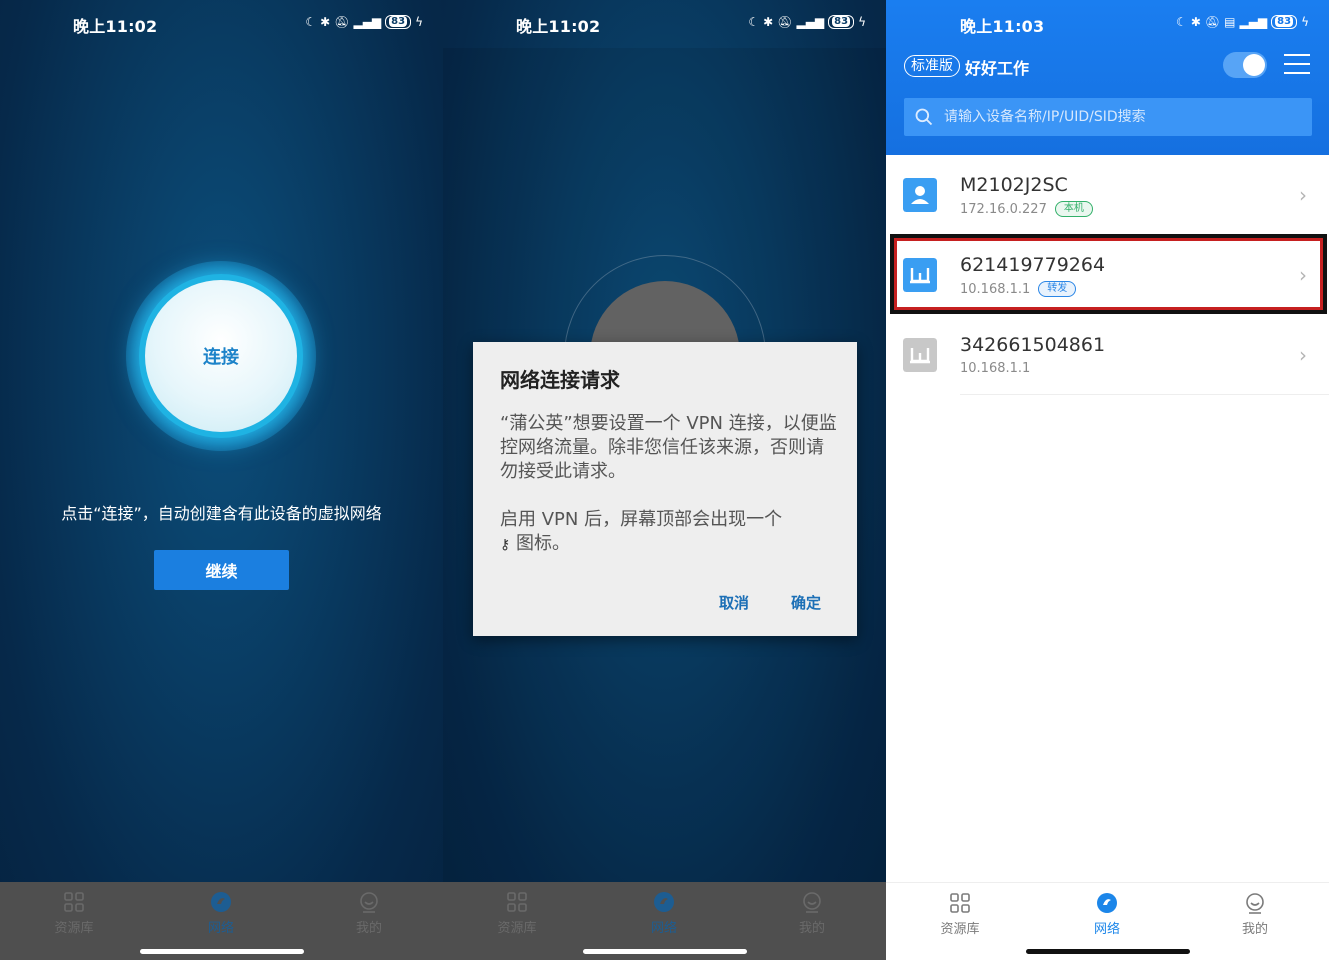 This screenshot has width=1329, height=960. Describe the element at coordinates (1254, 65) in the screenshot. I see `toggle-knob` at that location.